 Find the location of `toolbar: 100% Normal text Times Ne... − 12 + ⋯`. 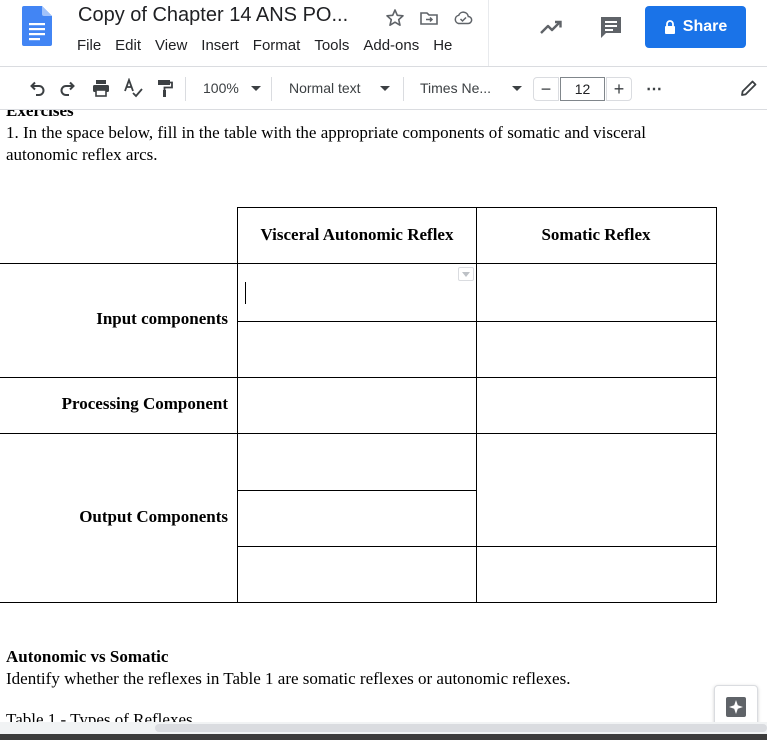

toolbar: 100% Normal text Times Ne... − 12 + ⋯ is located at coordinates (383, 88).